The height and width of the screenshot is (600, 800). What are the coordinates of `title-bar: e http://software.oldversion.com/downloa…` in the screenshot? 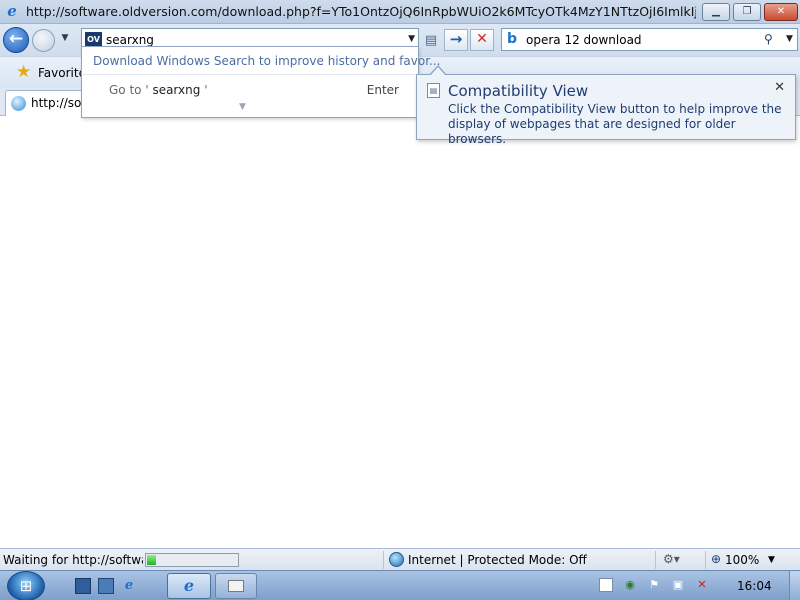 It's located at (400, 12).